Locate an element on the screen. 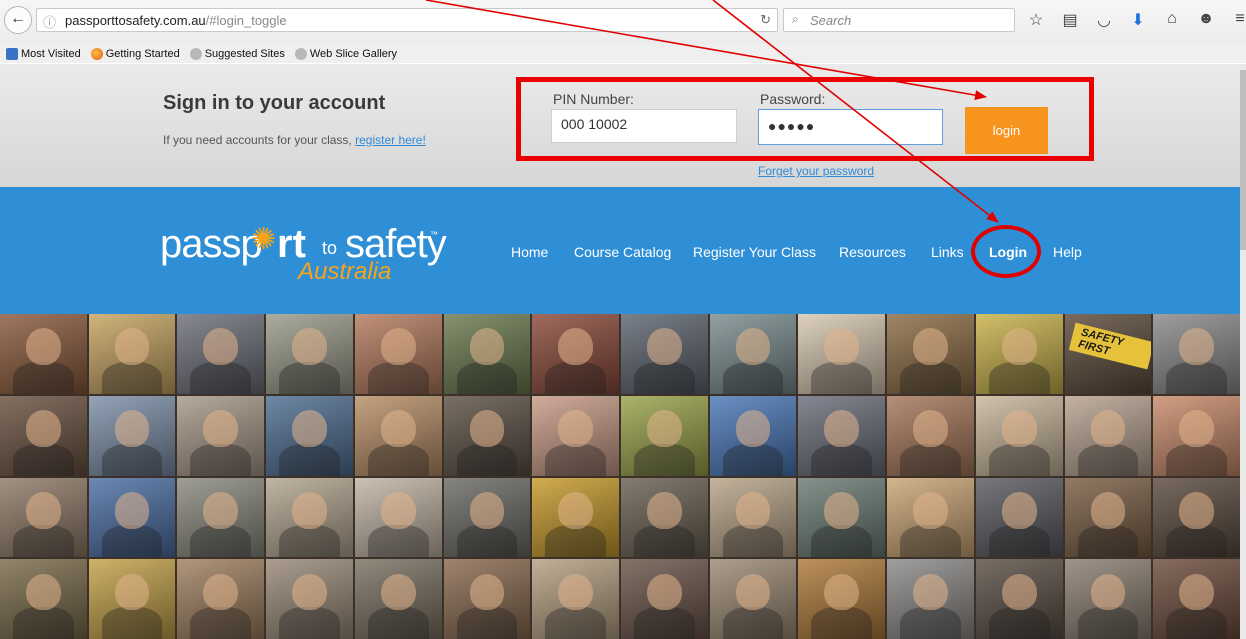 The height and width of the screenshot is (639, 1246). home-icon: ⌂ is located at coordinates (1172, 20).